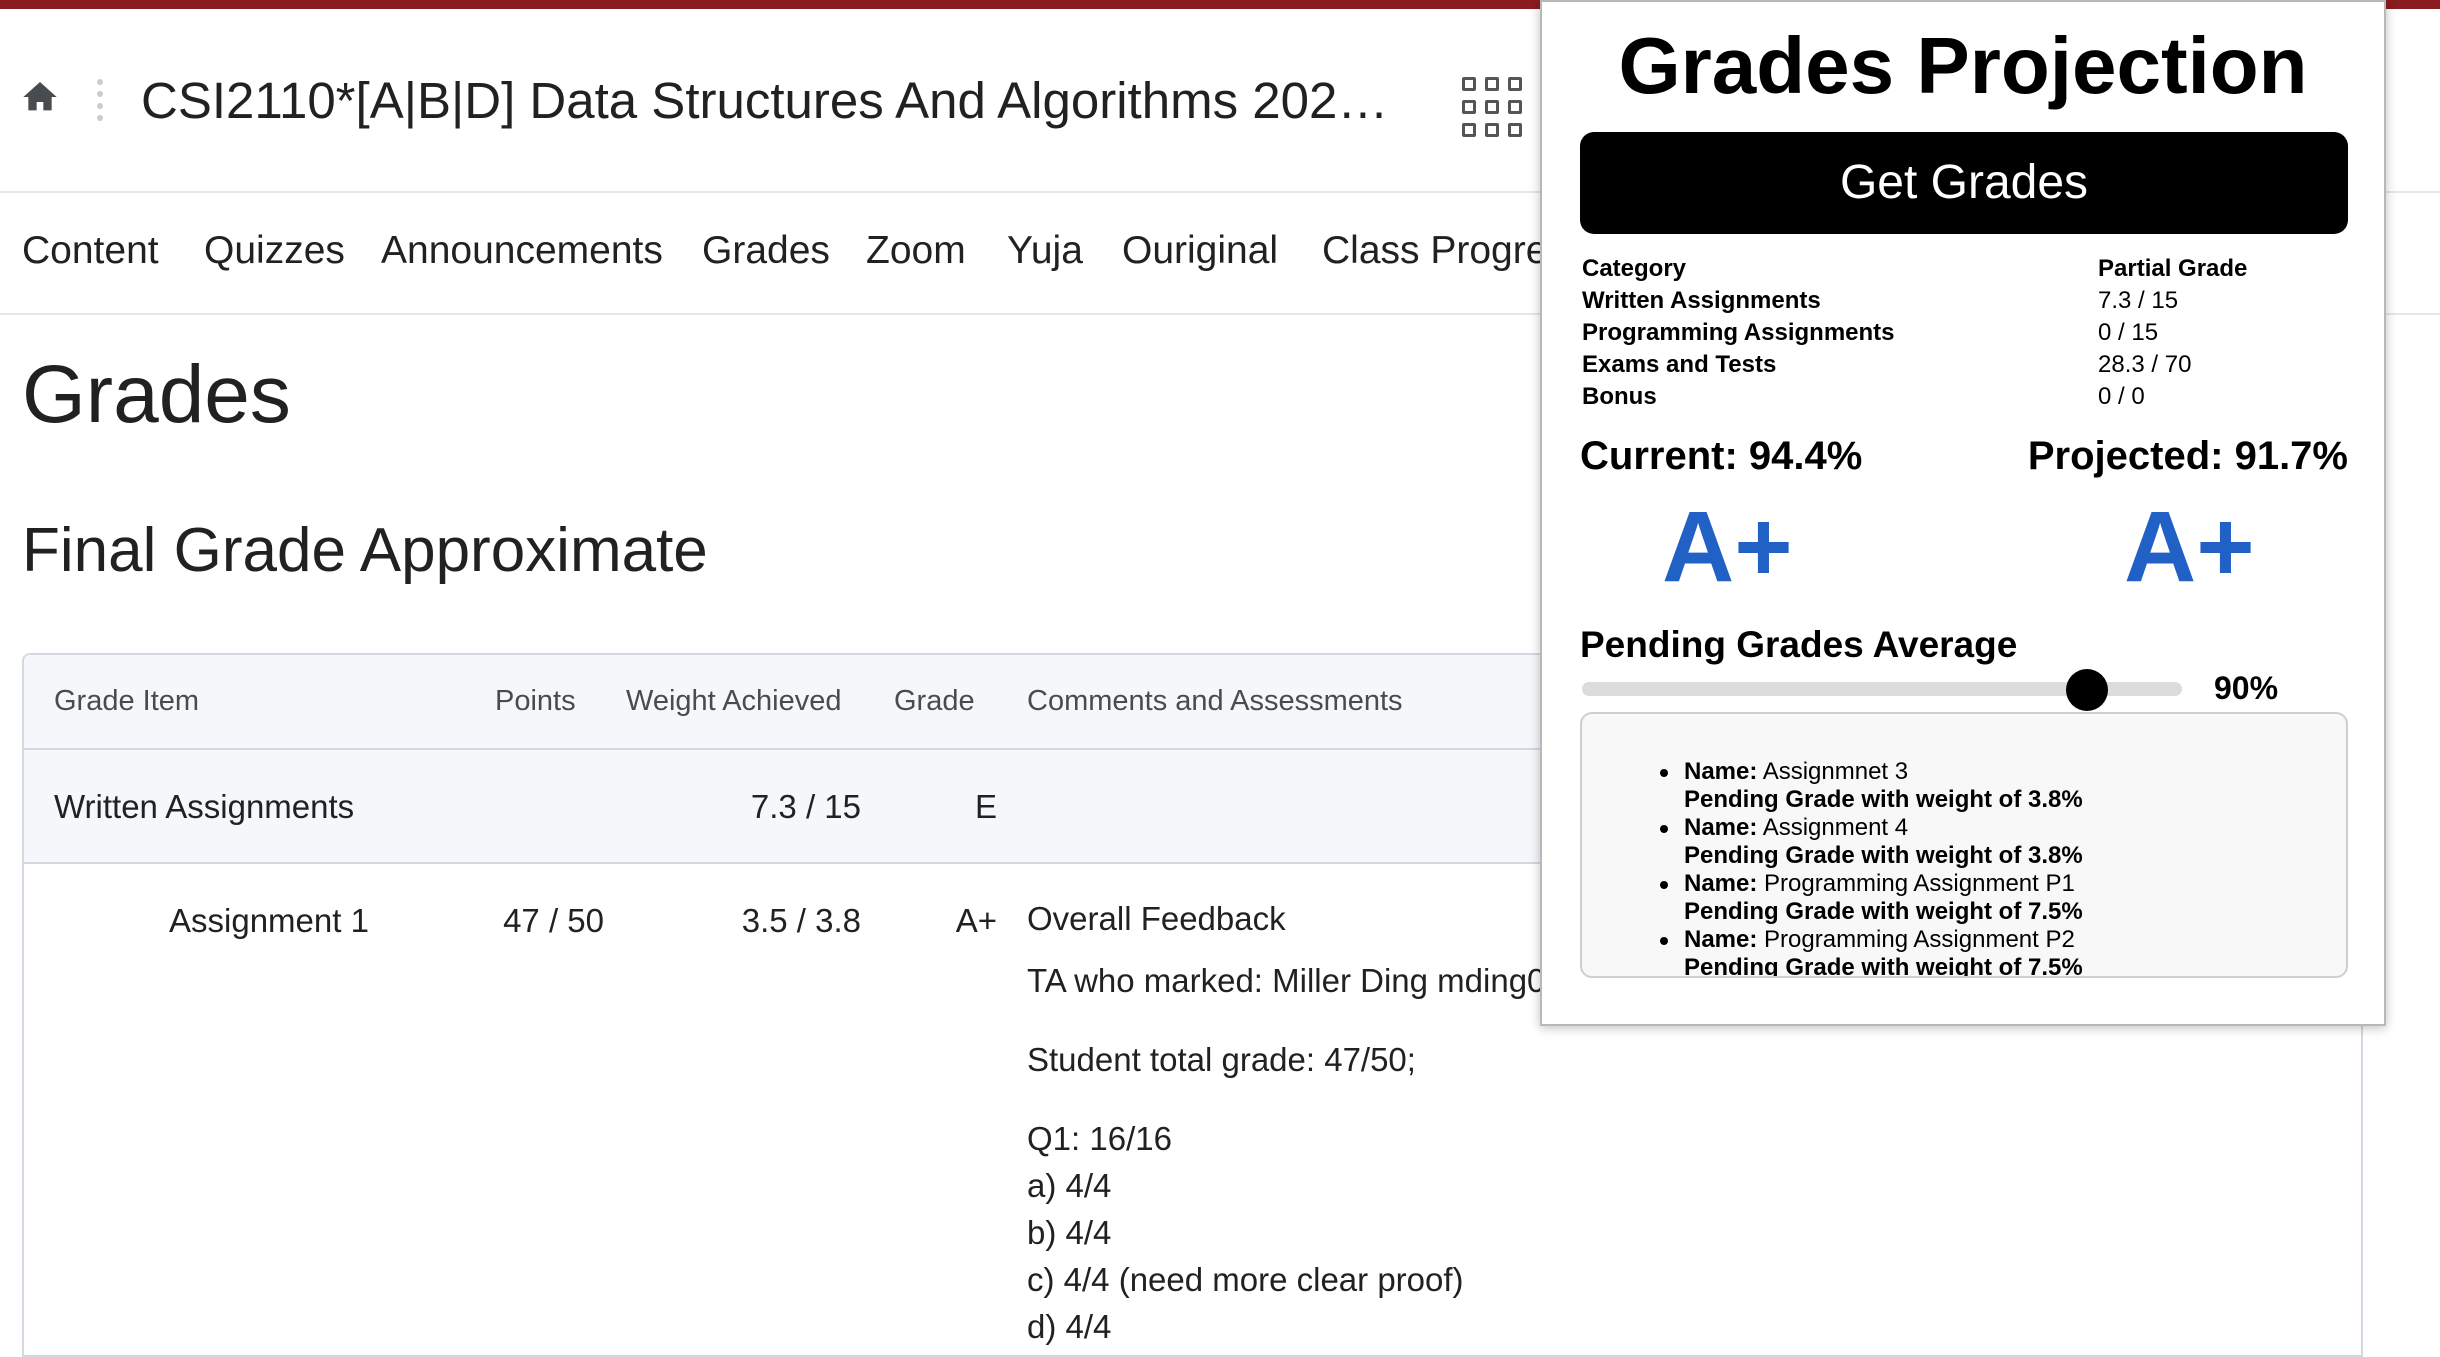 This screenshot has width=2440, height=1357. Describe the element at coordinates (1286, 980) in the screenshot. I see `feedback-line: TA who marked: Miller Ding mding0` at that location.